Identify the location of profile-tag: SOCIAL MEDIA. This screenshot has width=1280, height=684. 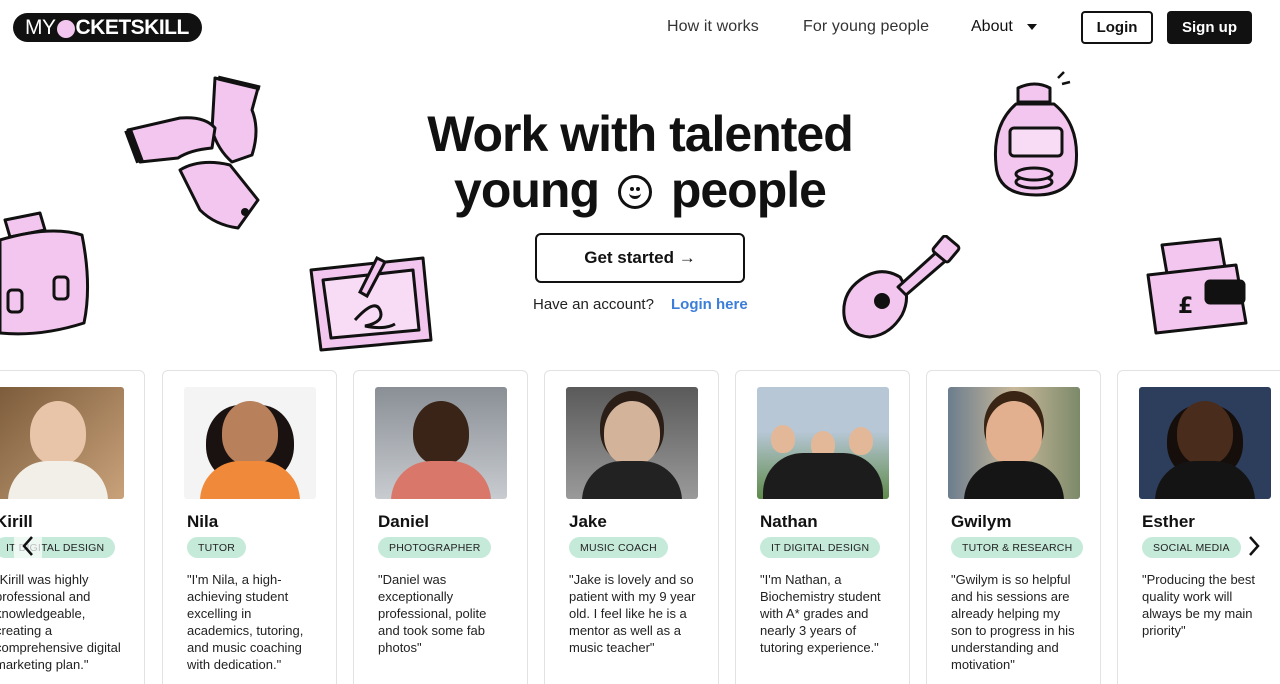
(1191, 547).